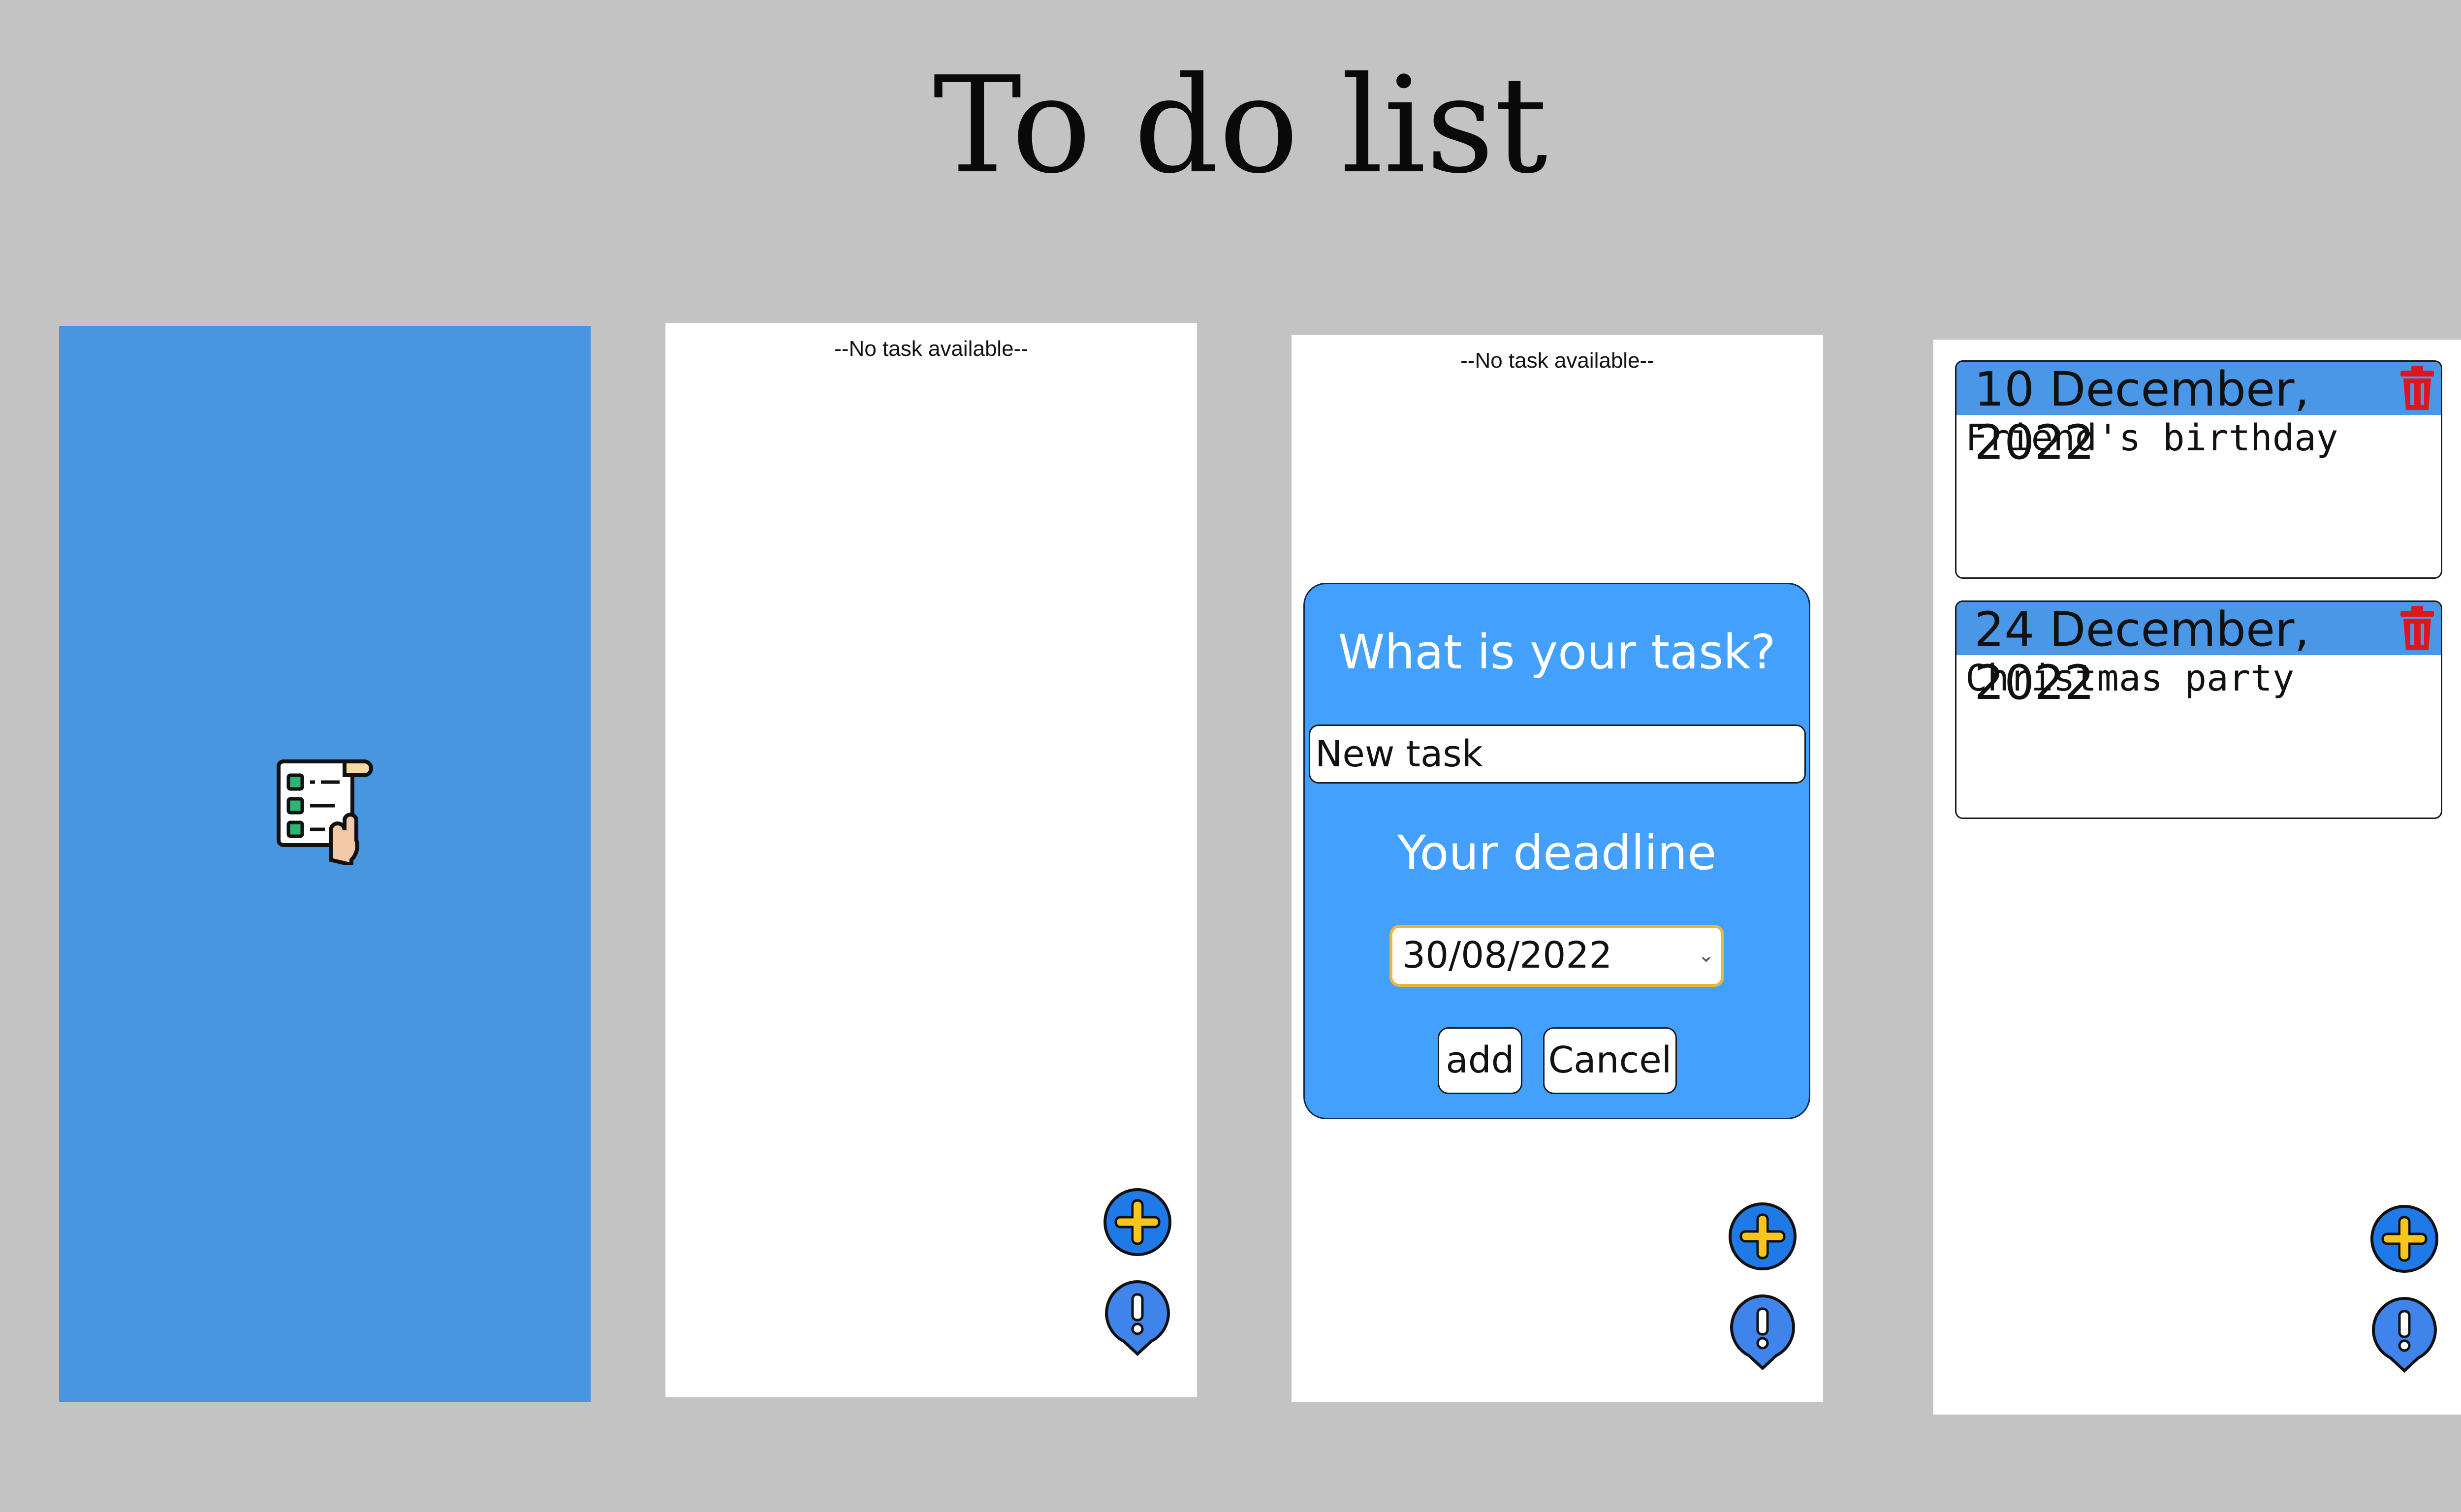  Describe the element at coordinates (1507, 955) in the screenshot. I see `deadline-value: 30/08/2022` at that location.